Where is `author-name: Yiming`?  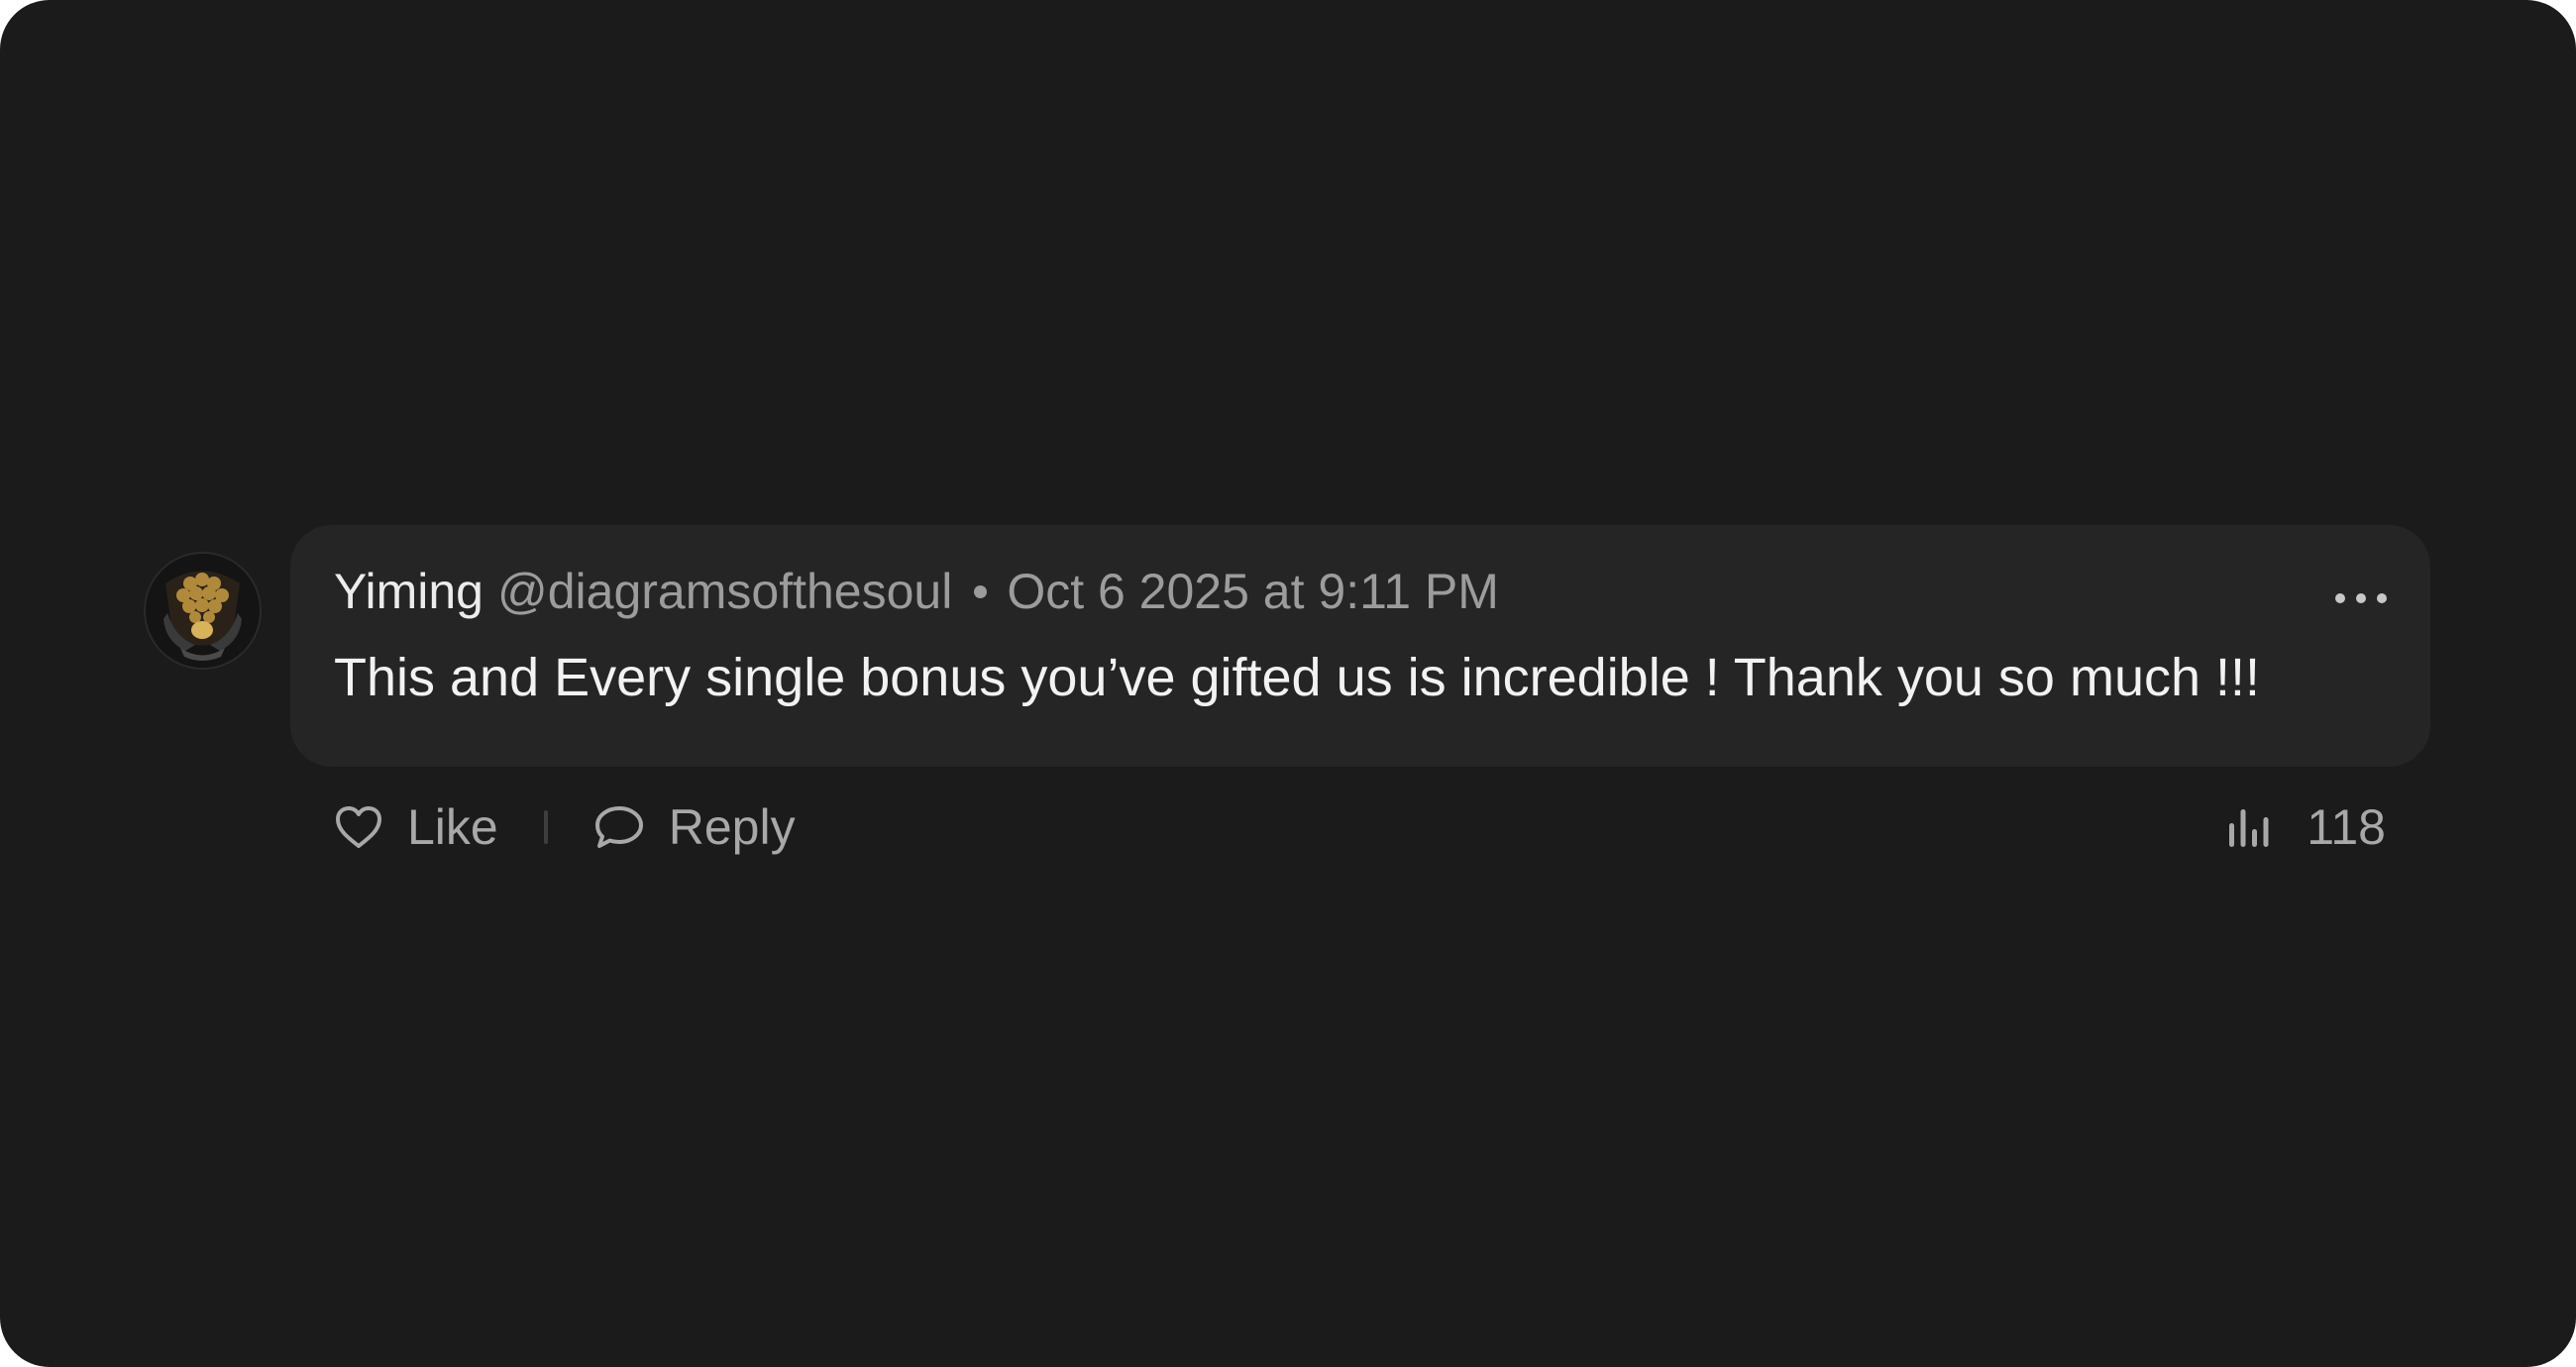
author-name: Yiming is located at coordinates (408, 591).